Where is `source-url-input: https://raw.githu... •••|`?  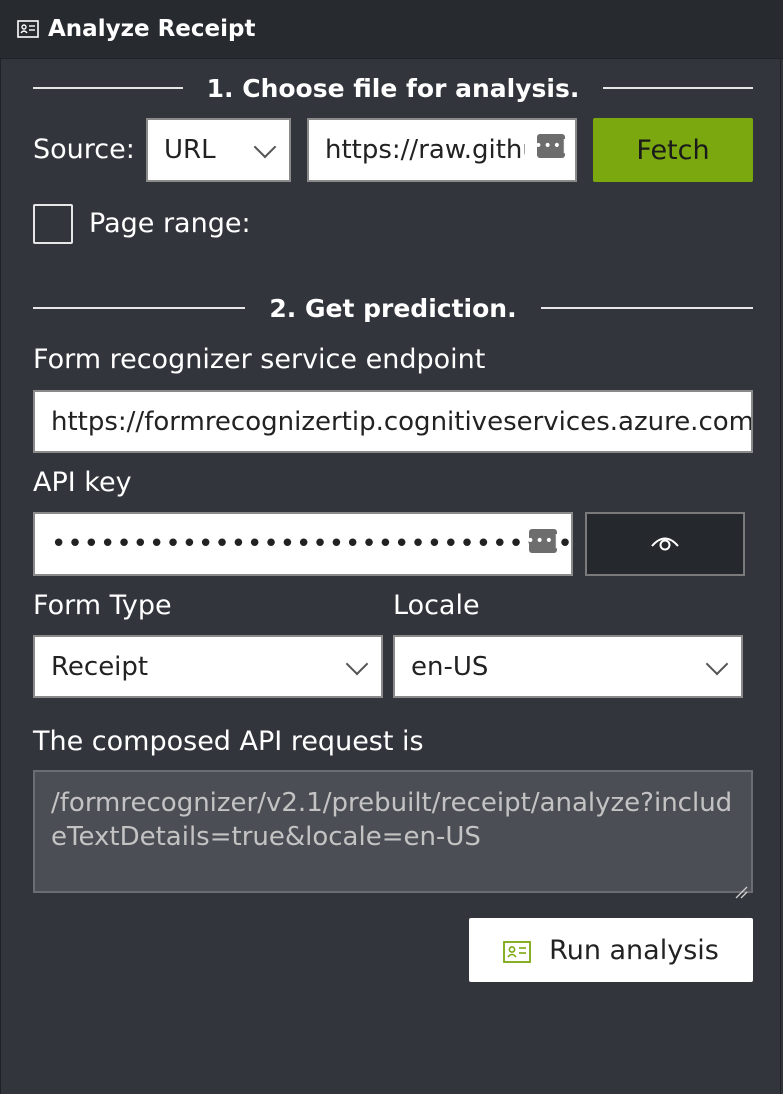
source-url-input: https://raw.githu... •••| is located at coordinates (442, 150).